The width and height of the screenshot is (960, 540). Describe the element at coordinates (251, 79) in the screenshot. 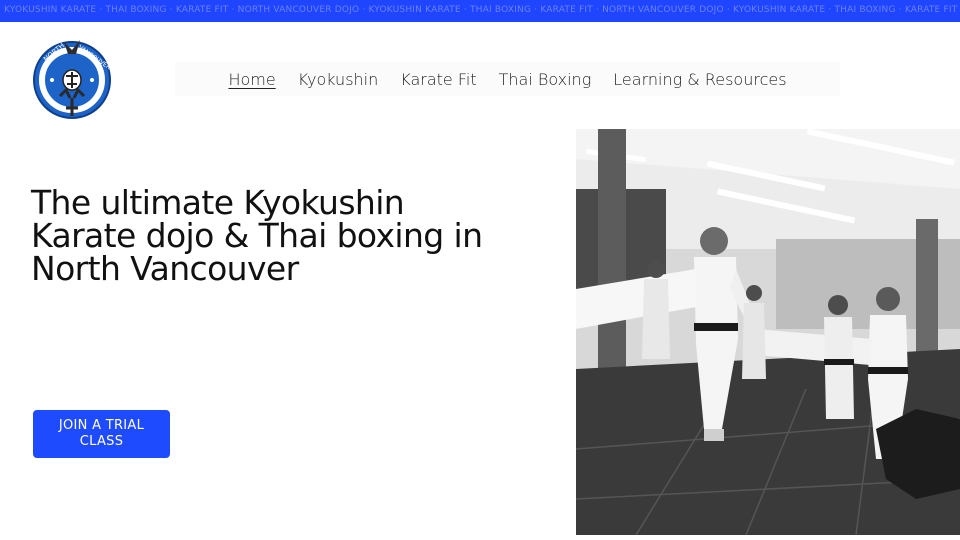

I see `nav-item-home: Home` at that location.